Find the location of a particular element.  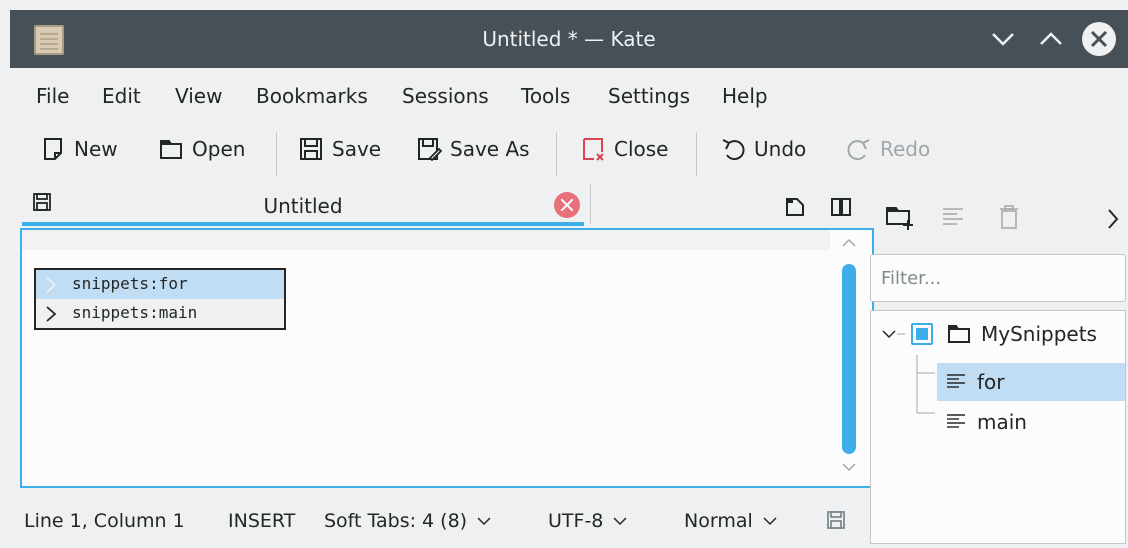

completion-popup: snippets:for snippets:main is located at coordinates (160, 299).